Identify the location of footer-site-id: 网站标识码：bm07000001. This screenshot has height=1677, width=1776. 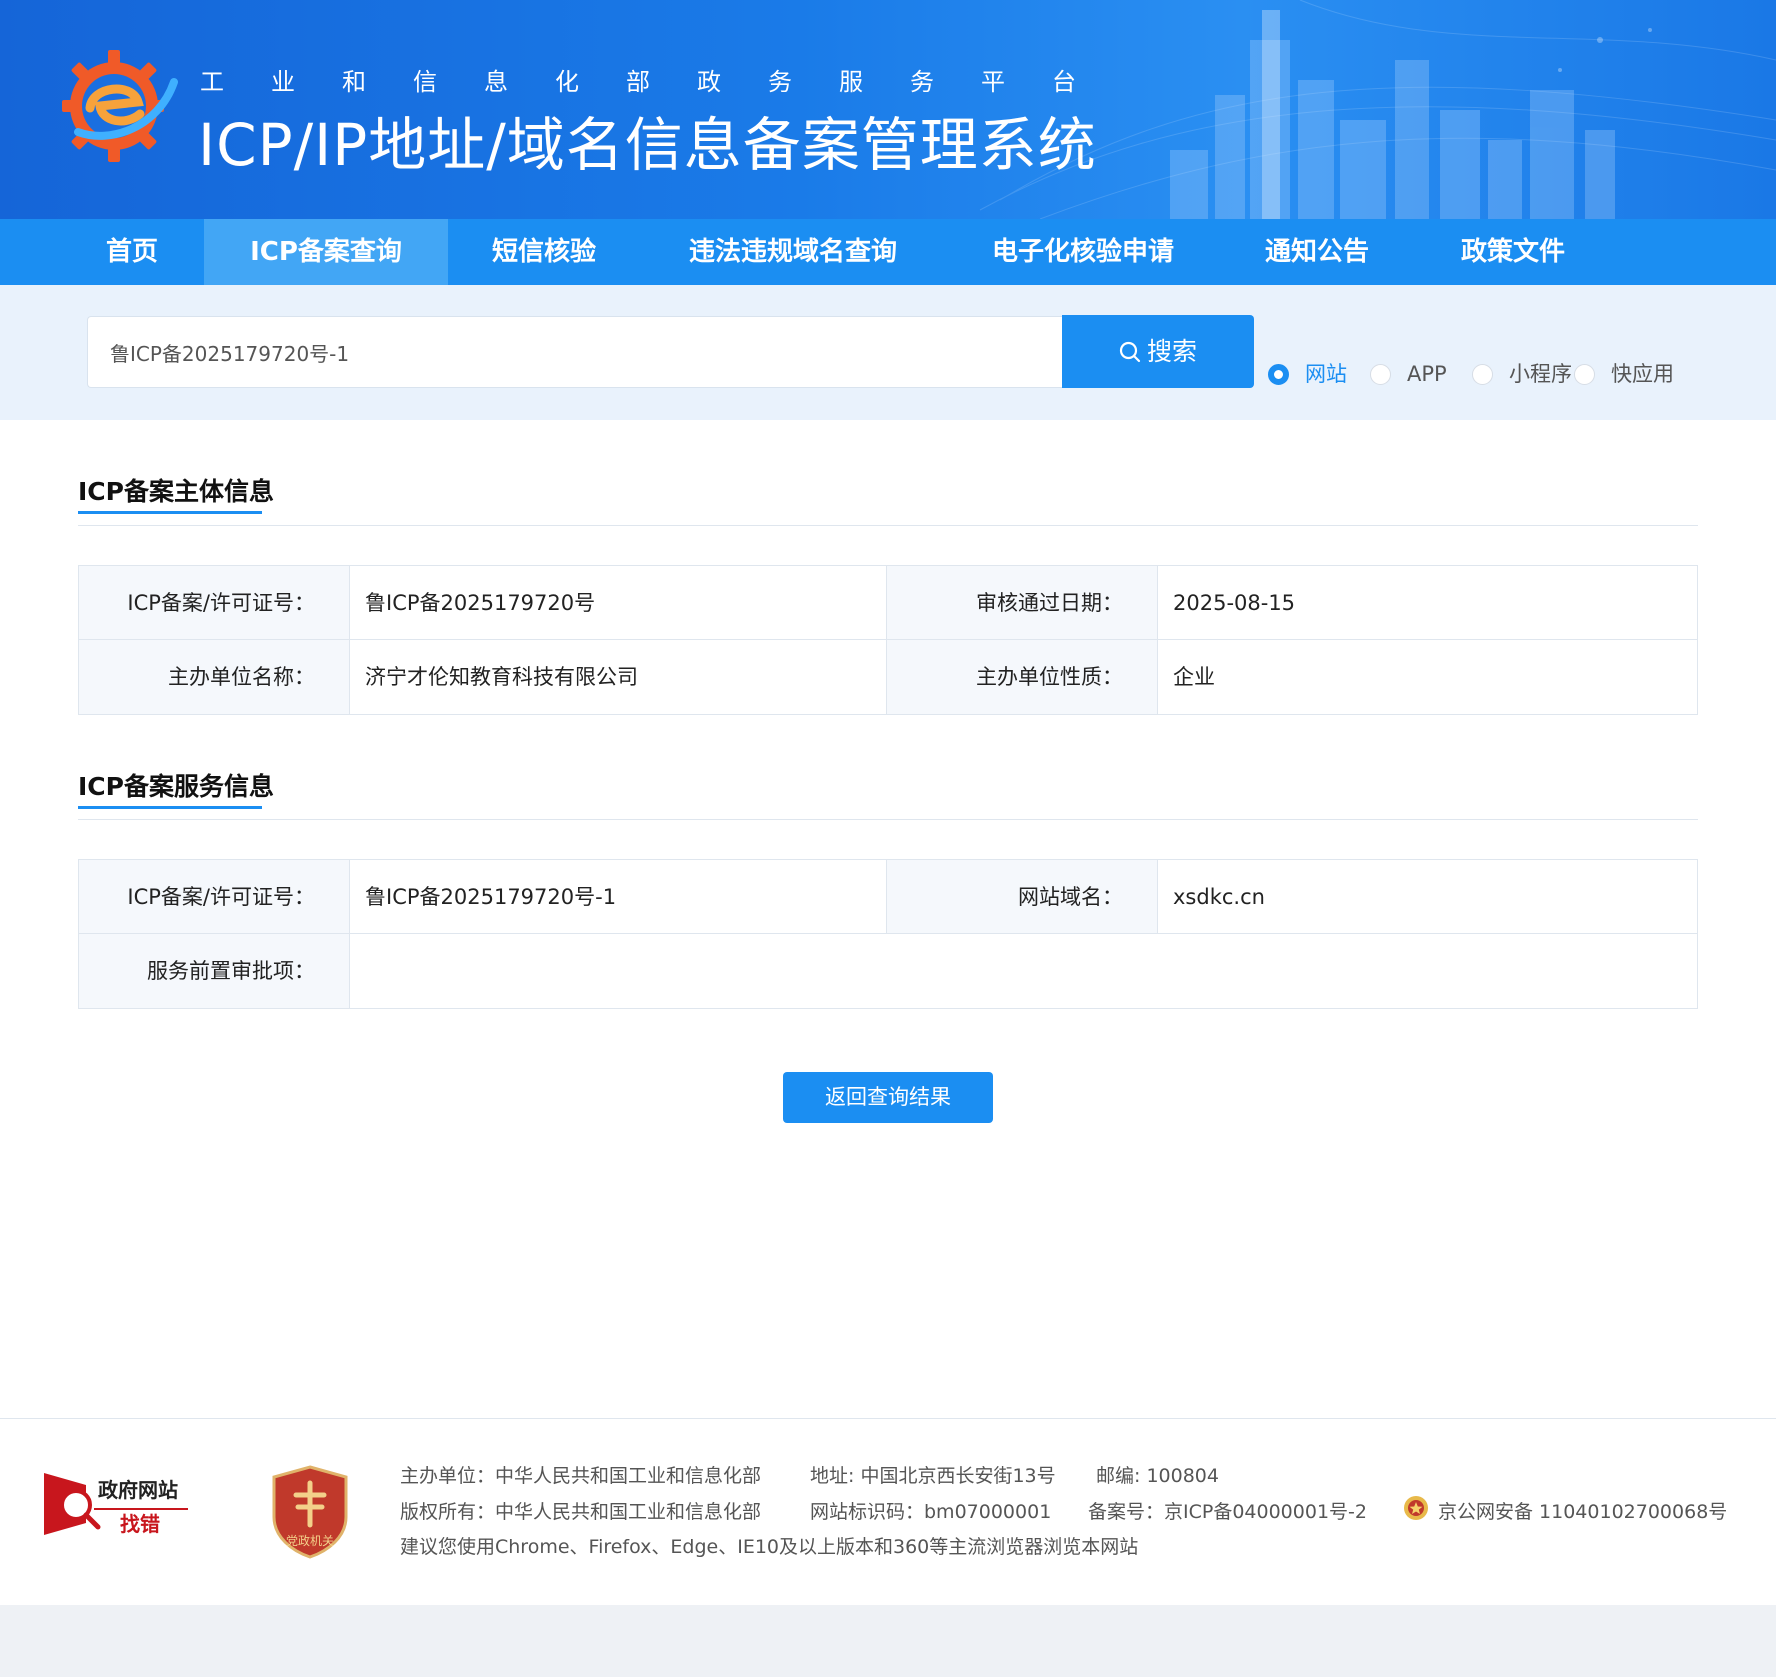
(931, 1512).